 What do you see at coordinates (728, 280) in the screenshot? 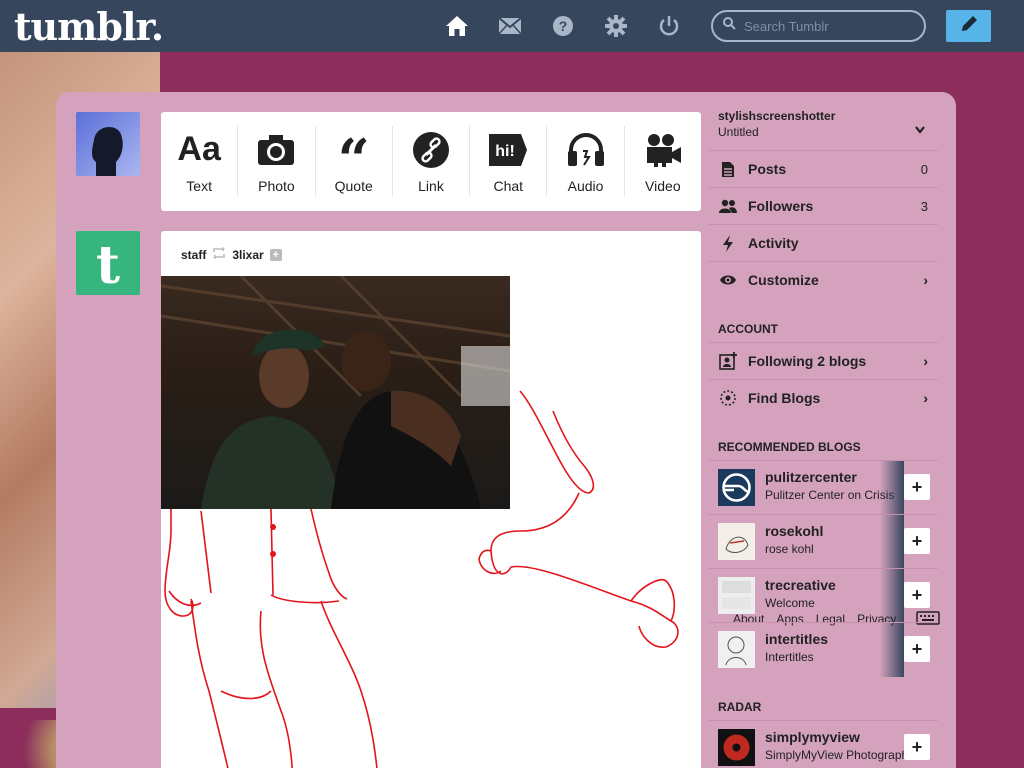
I see `eye-icon` at bounding box center [728, 280].